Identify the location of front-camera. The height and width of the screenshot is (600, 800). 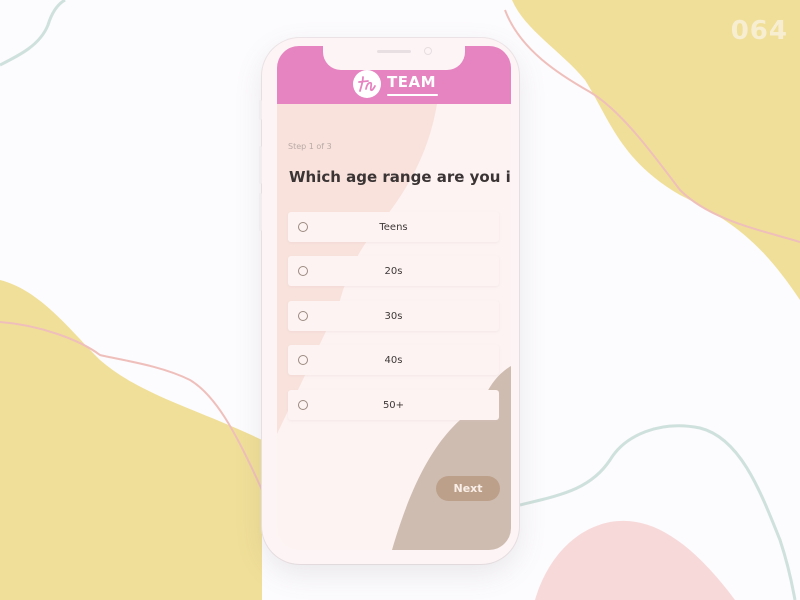
(428, 51).